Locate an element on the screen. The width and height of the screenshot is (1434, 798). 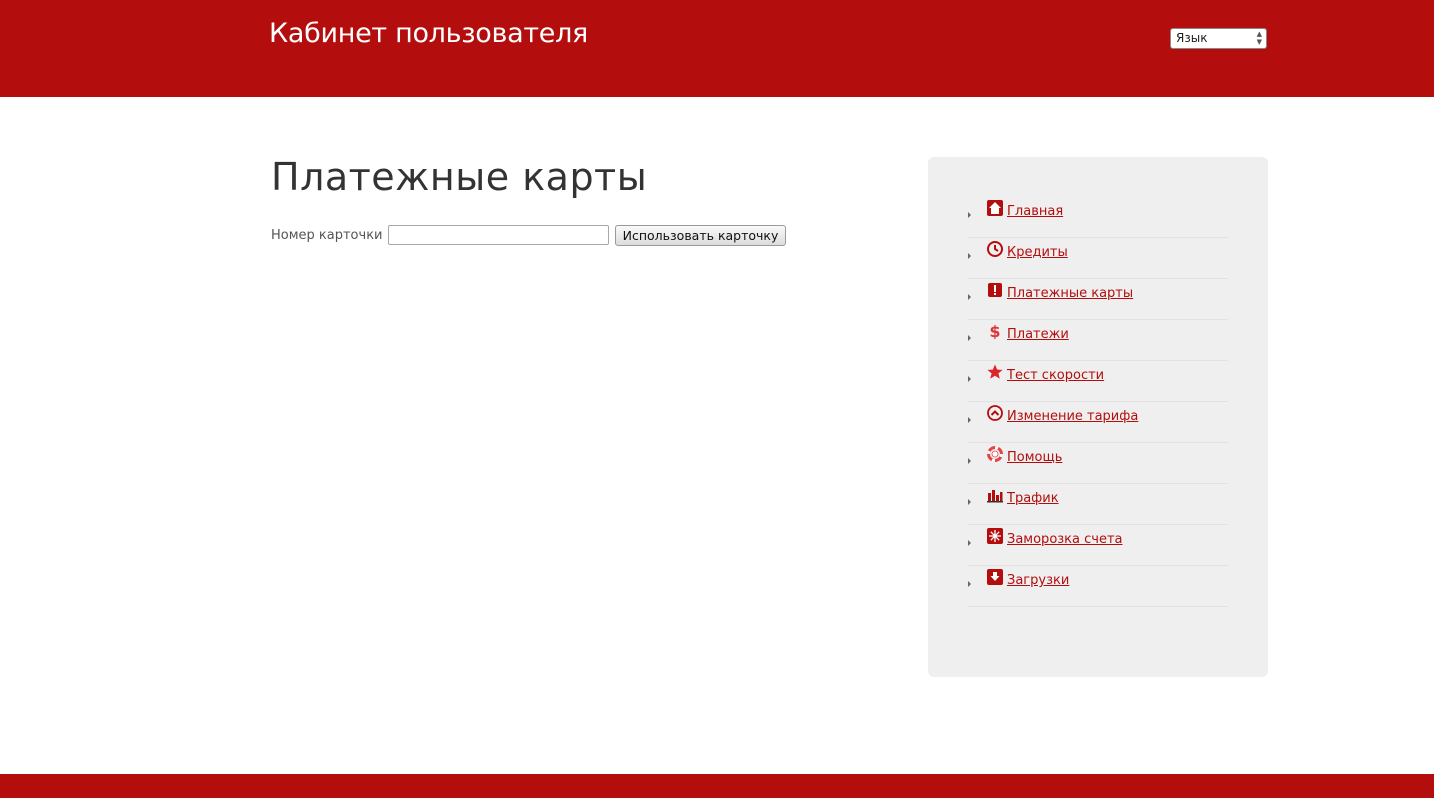
sidebar-item-label: Помощь is located at coordinates (1035, 457).